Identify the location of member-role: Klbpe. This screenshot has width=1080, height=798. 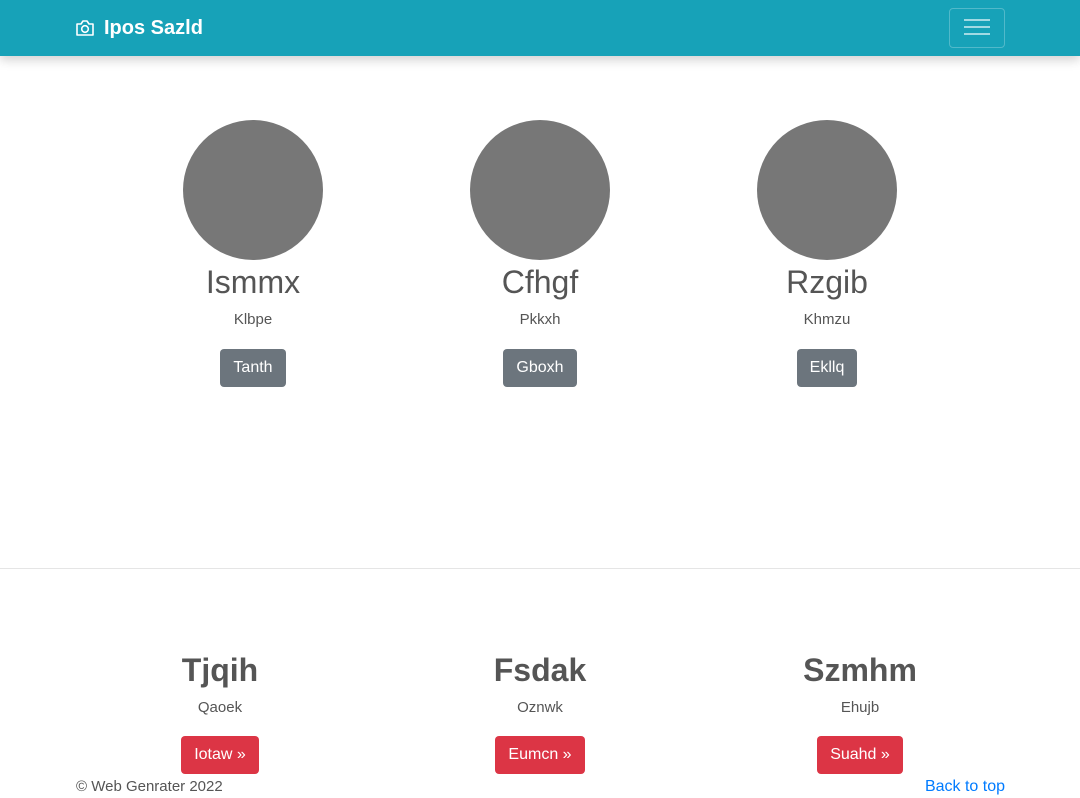
(253, 319).